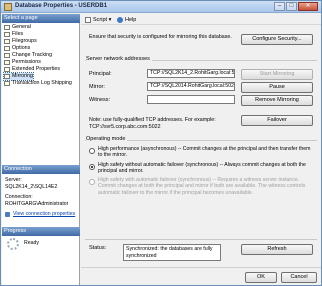 This screenshot has height=286, width=322. Describe the element at coordinates (7, 214) in the screenshot. I see `connection-properties-icon` at that location.